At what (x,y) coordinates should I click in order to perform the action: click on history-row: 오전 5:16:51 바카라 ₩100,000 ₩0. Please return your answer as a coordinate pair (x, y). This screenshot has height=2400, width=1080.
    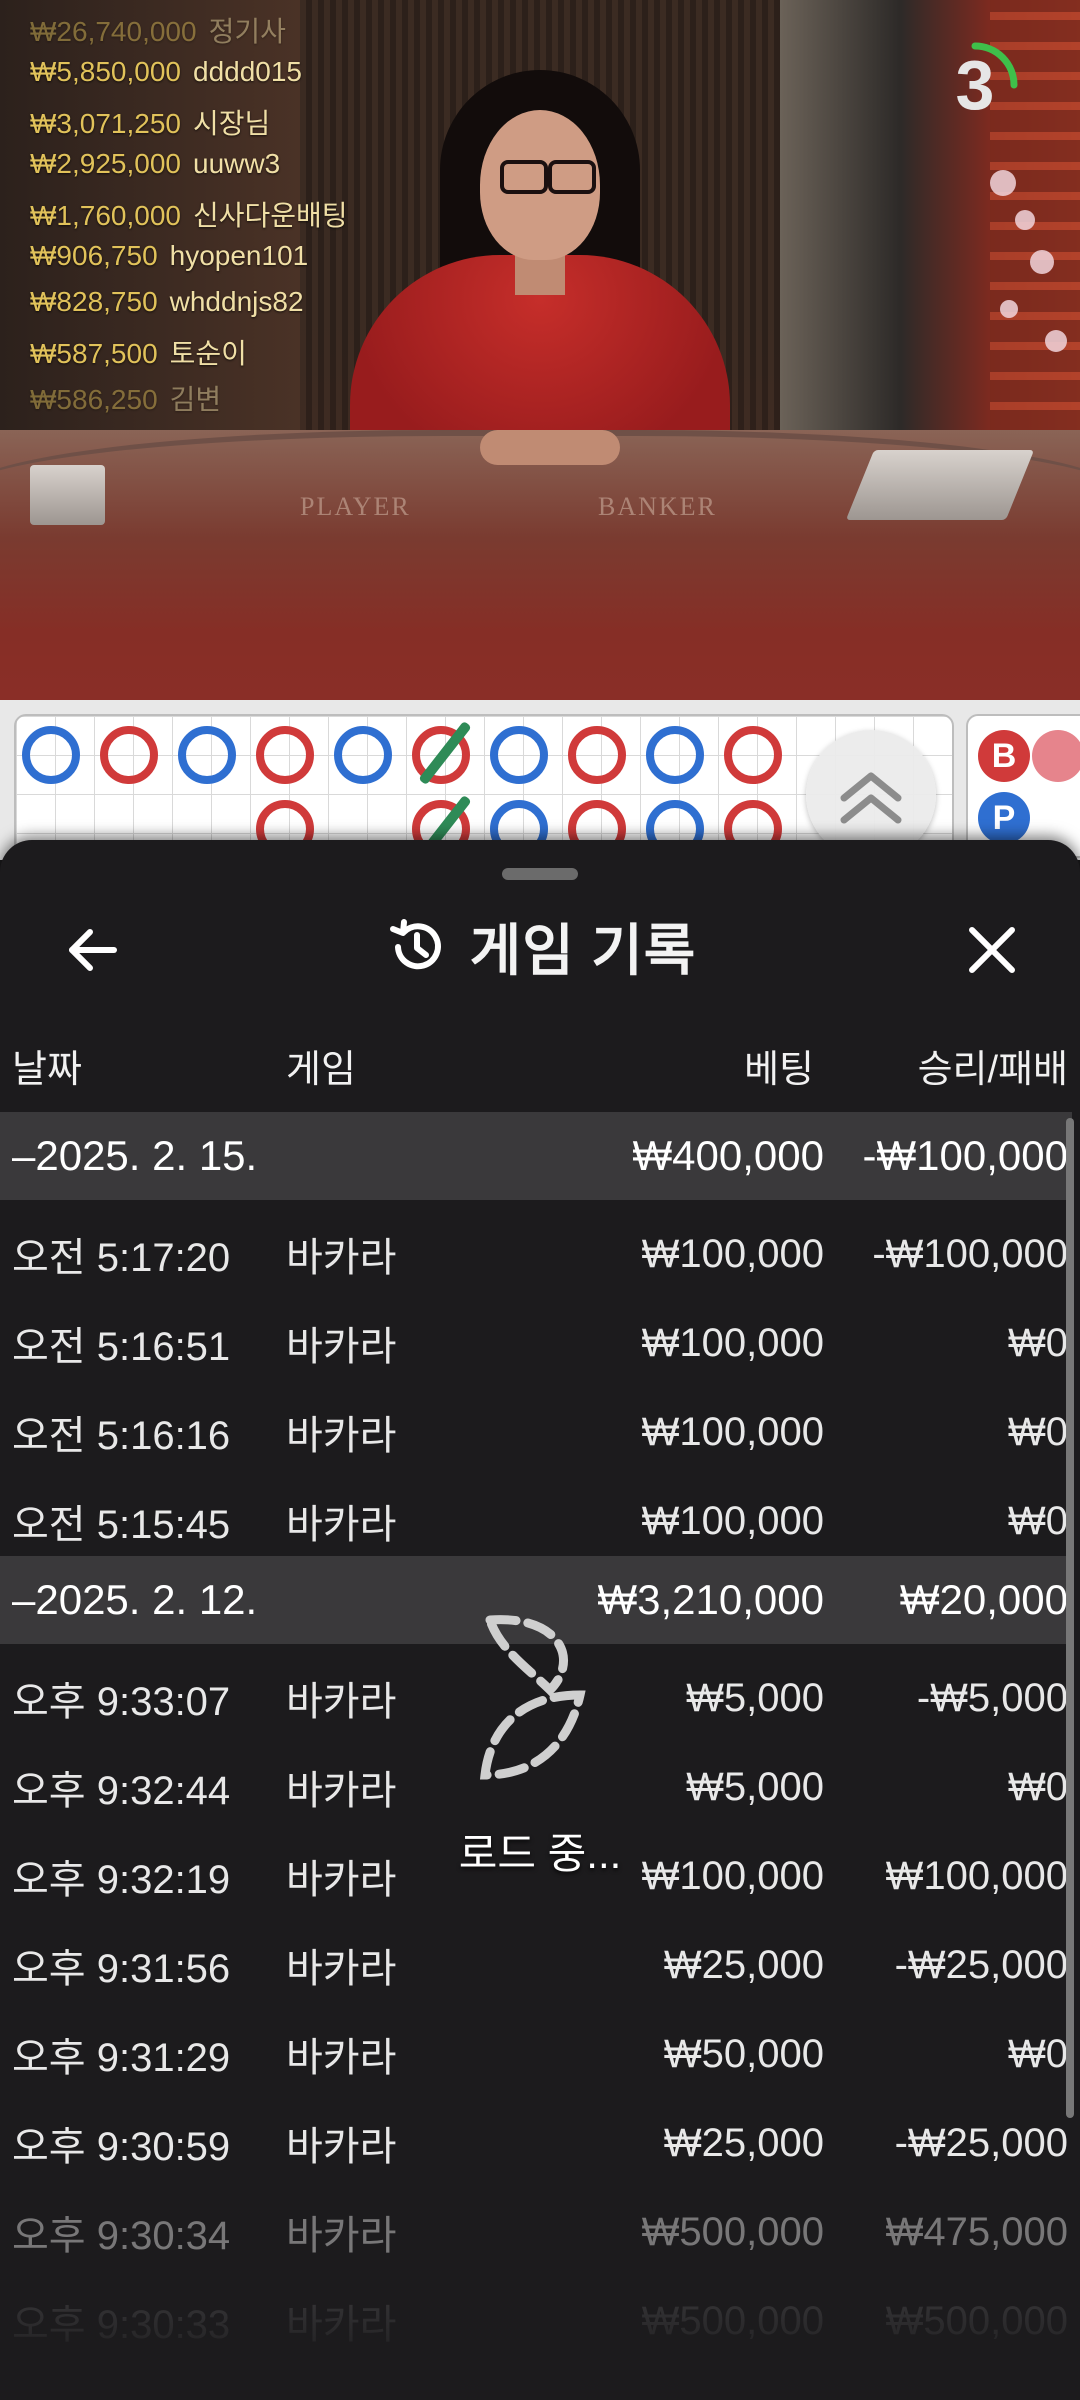
    Looking at the image, I should click on (536, 1343).